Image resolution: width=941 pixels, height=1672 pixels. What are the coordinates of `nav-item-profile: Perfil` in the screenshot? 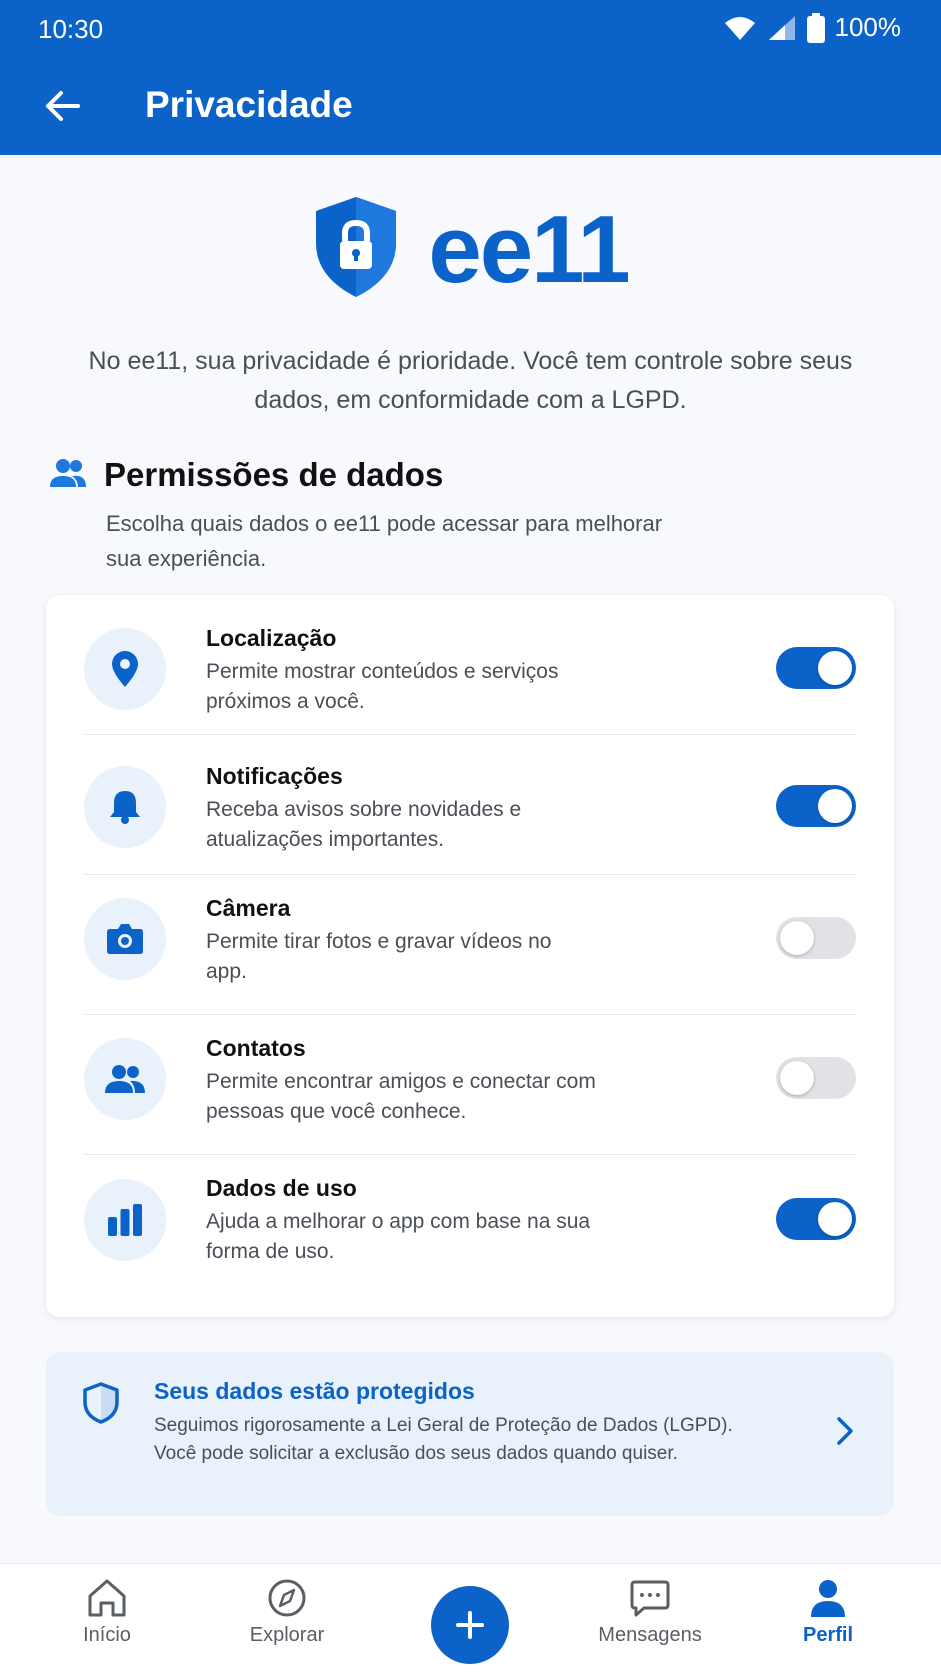 It's located at (828, 1612).